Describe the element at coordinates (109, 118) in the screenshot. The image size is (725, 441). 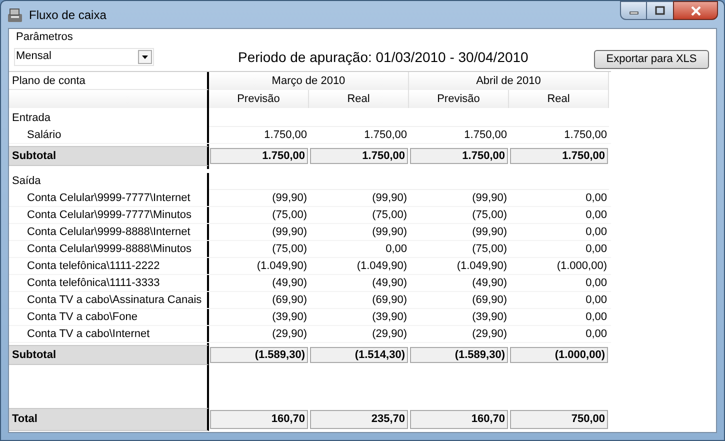
I see `group-label: Entrada` at that location.